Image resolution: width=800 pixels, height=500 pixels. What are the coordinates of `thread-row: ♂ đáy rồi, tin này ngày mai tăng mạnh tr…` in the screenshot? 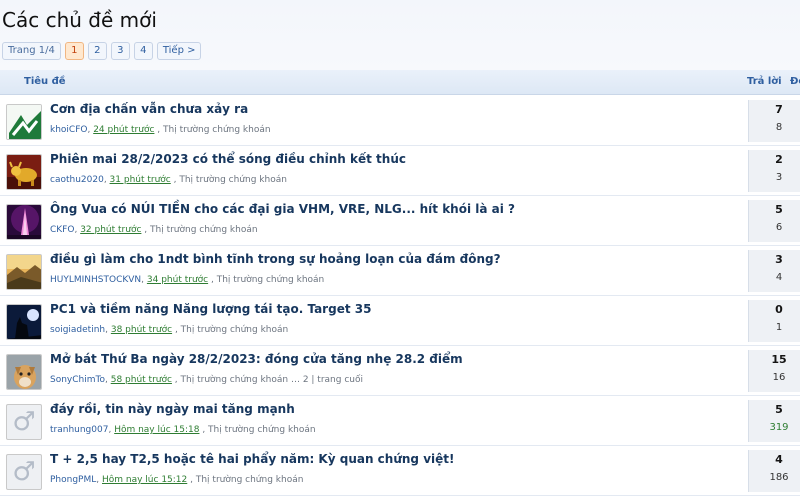 It's located at (400, 421).